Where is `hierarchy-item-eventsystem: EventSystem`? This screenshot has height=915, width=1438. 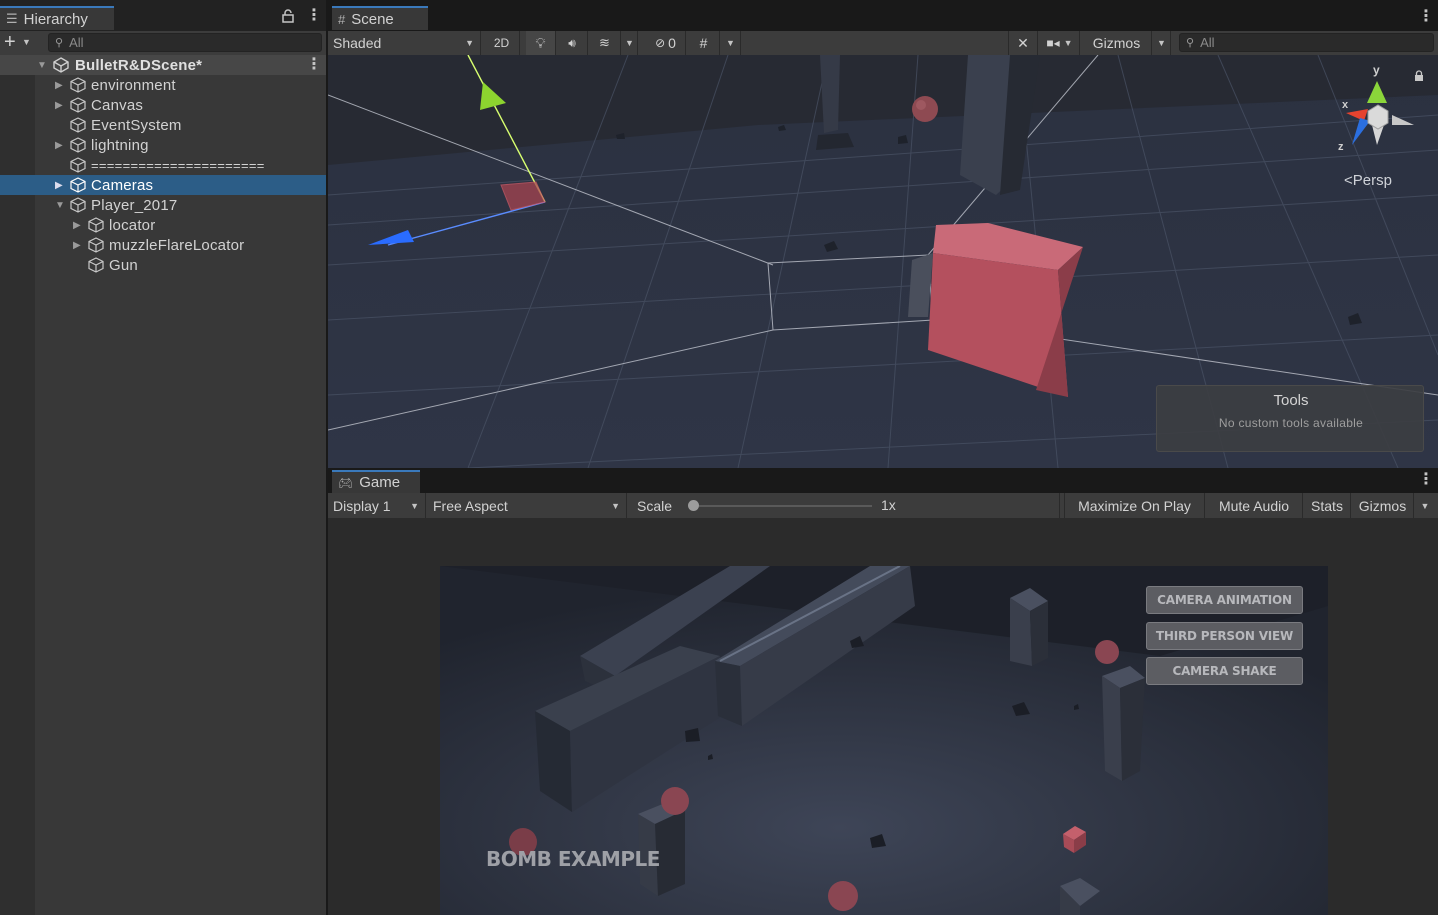
hierarchy-item-eventsystem: EventSystem is located at coordinates (163, 125).